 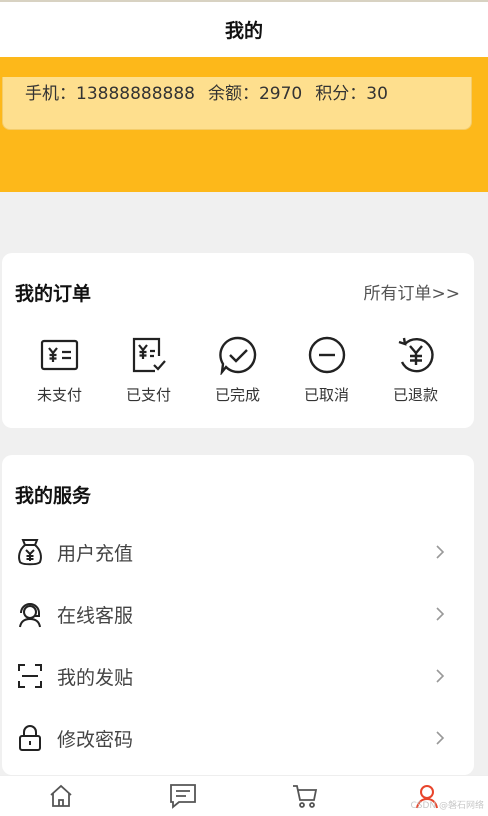 I want to click on order-status-label: 已退款, so click(x=415, y=395).